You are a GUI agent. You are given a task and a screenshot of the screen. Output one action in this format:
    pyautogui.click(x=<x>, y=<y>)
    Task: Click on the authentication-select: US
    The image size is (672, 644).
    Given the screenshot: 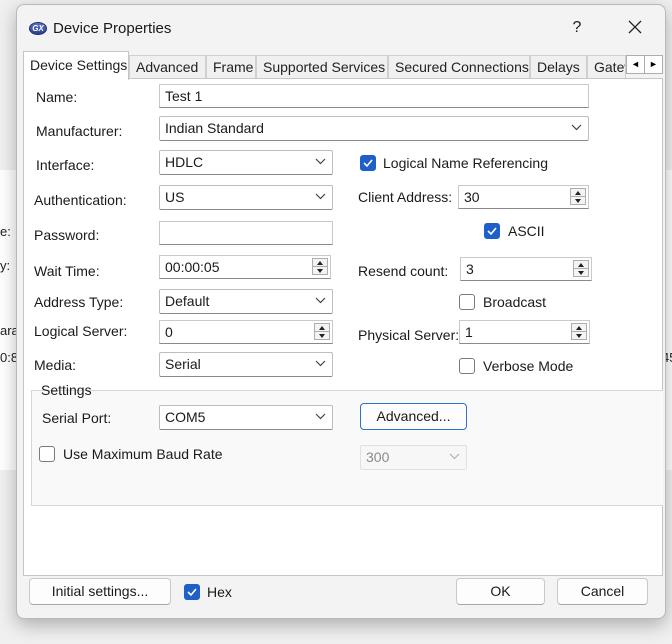 What is the action you would take?
    pyautogui.click(x=246, y=197)
    